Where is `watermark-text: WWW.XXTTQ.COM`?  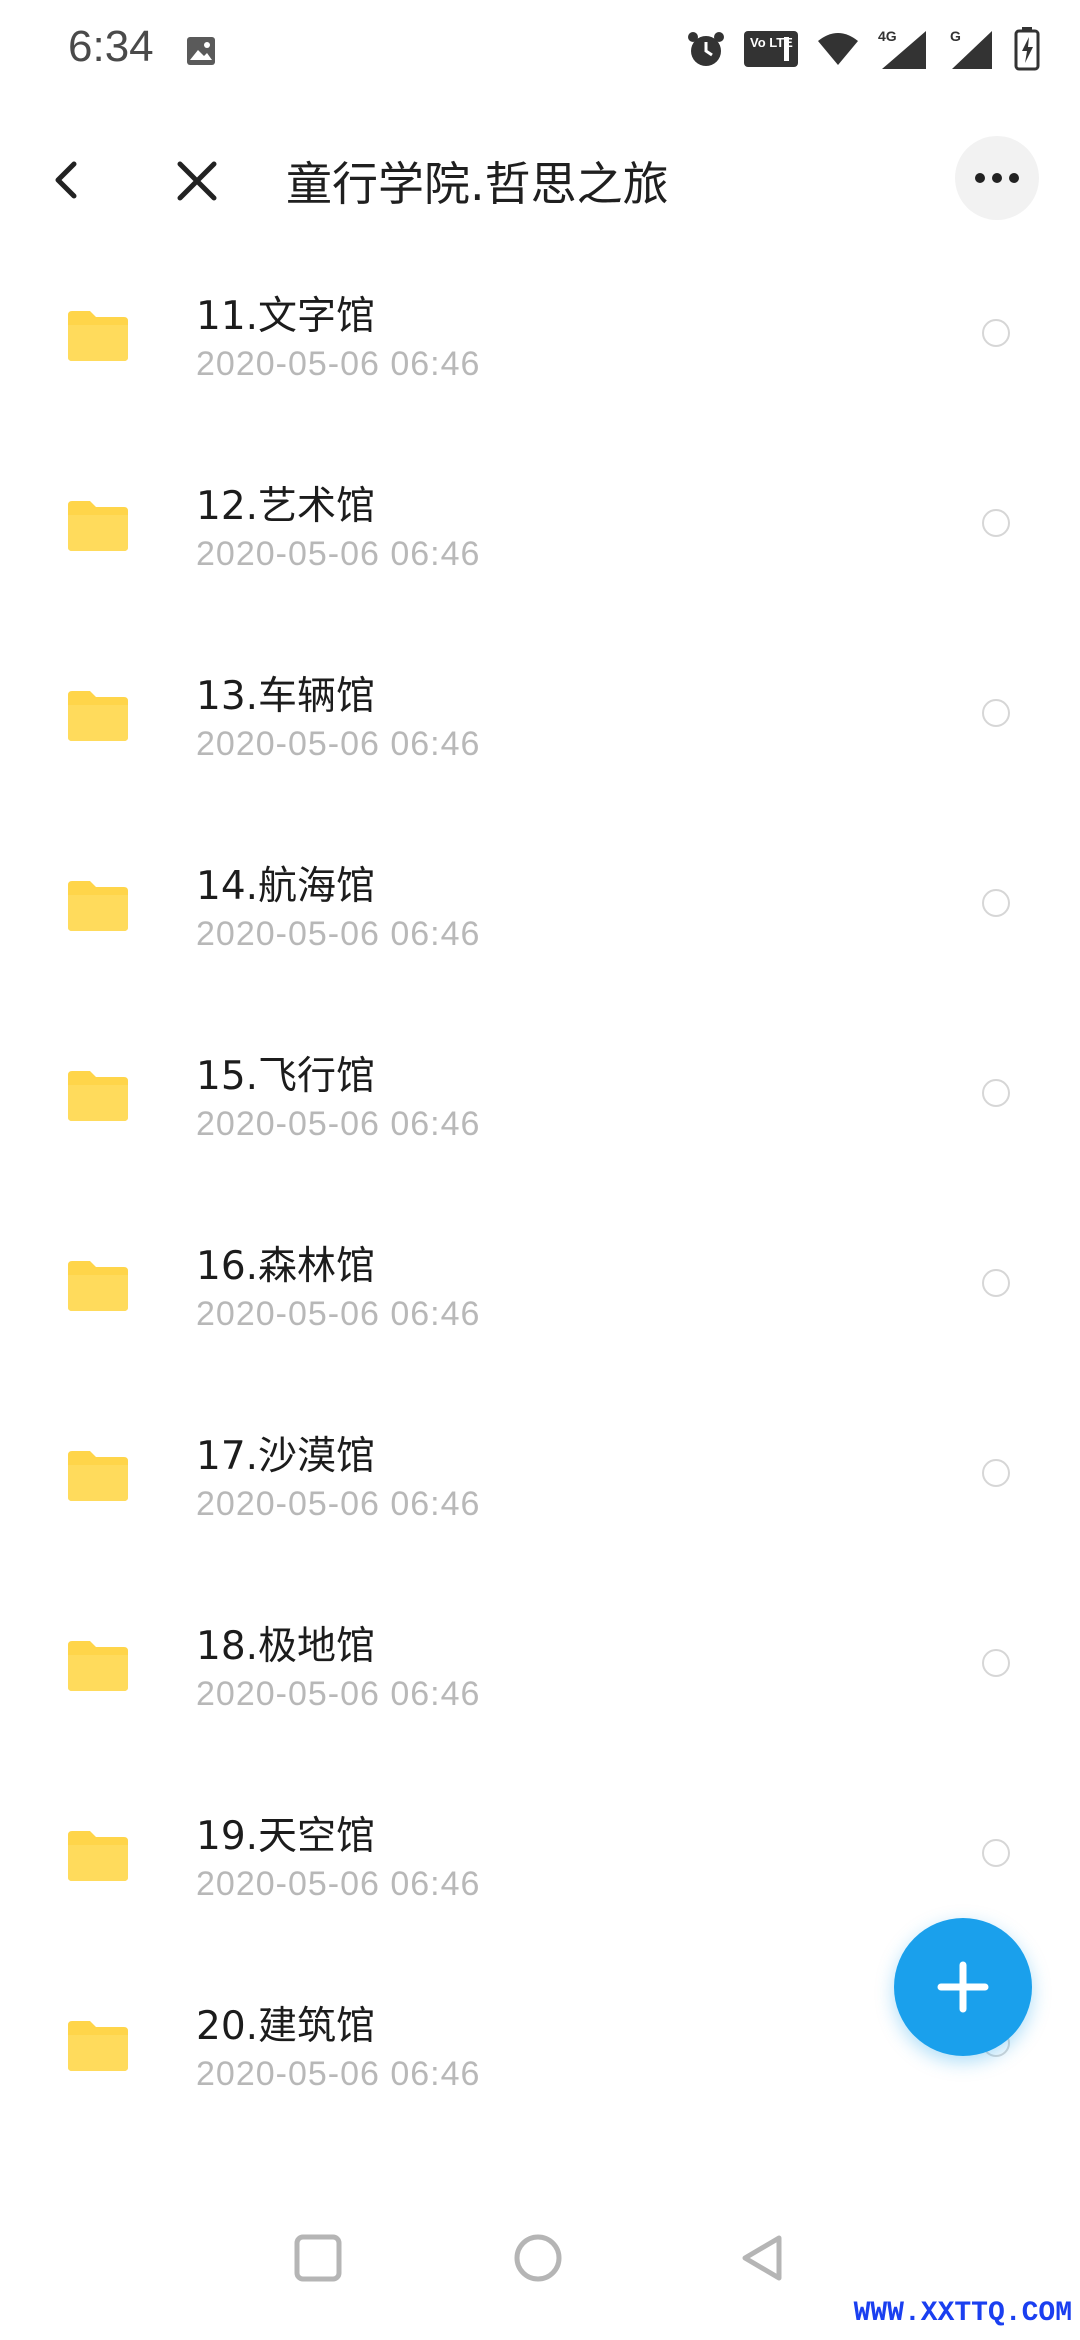
watermark-text: WWW.XXTTQ.COM is located at coordinates (962, 2313).